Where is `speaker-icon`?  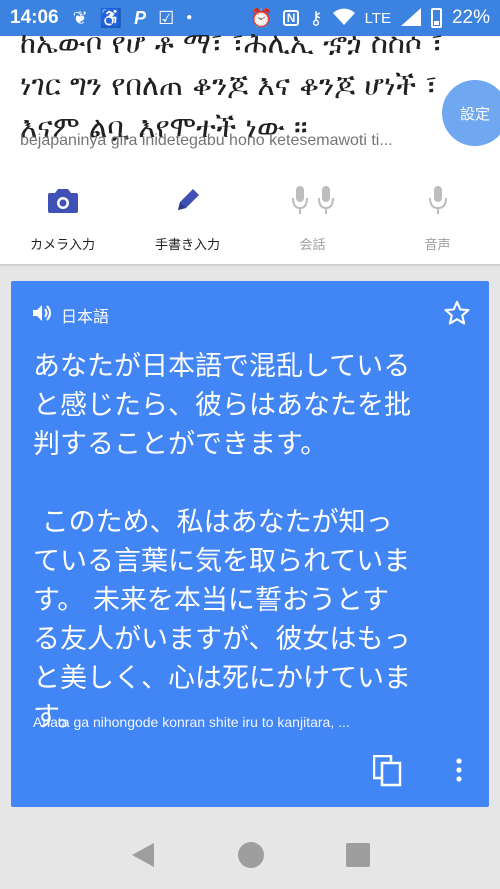
speaker-icon is located at coordinates (43, 315).